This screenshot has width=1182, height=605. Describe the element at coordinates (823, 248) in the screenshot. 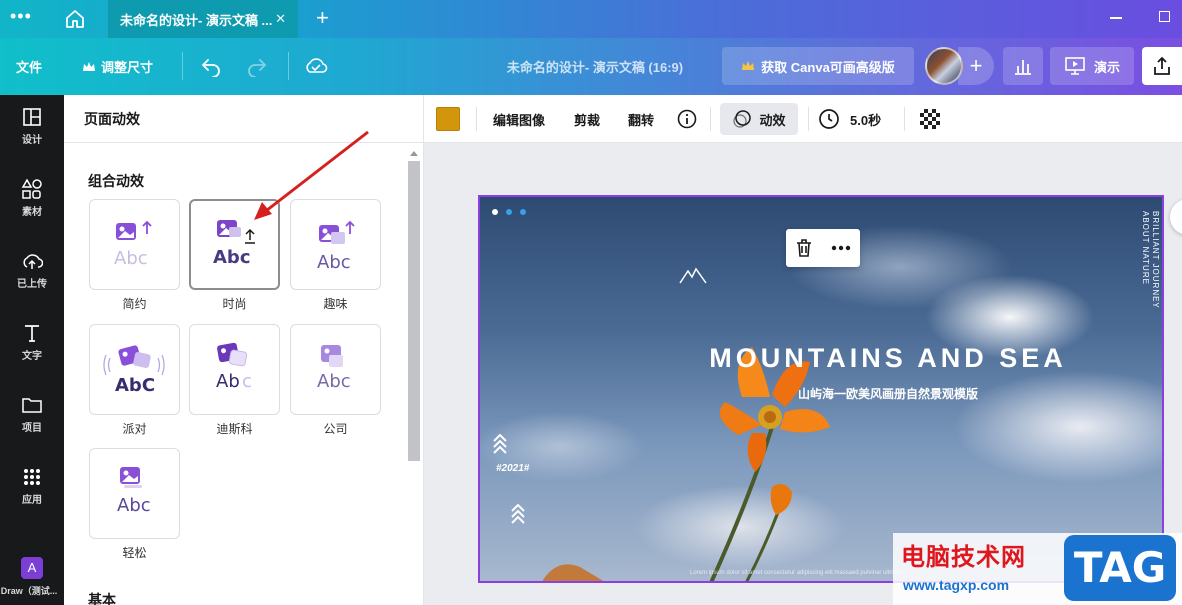

I see `element-context-menu` at that location.